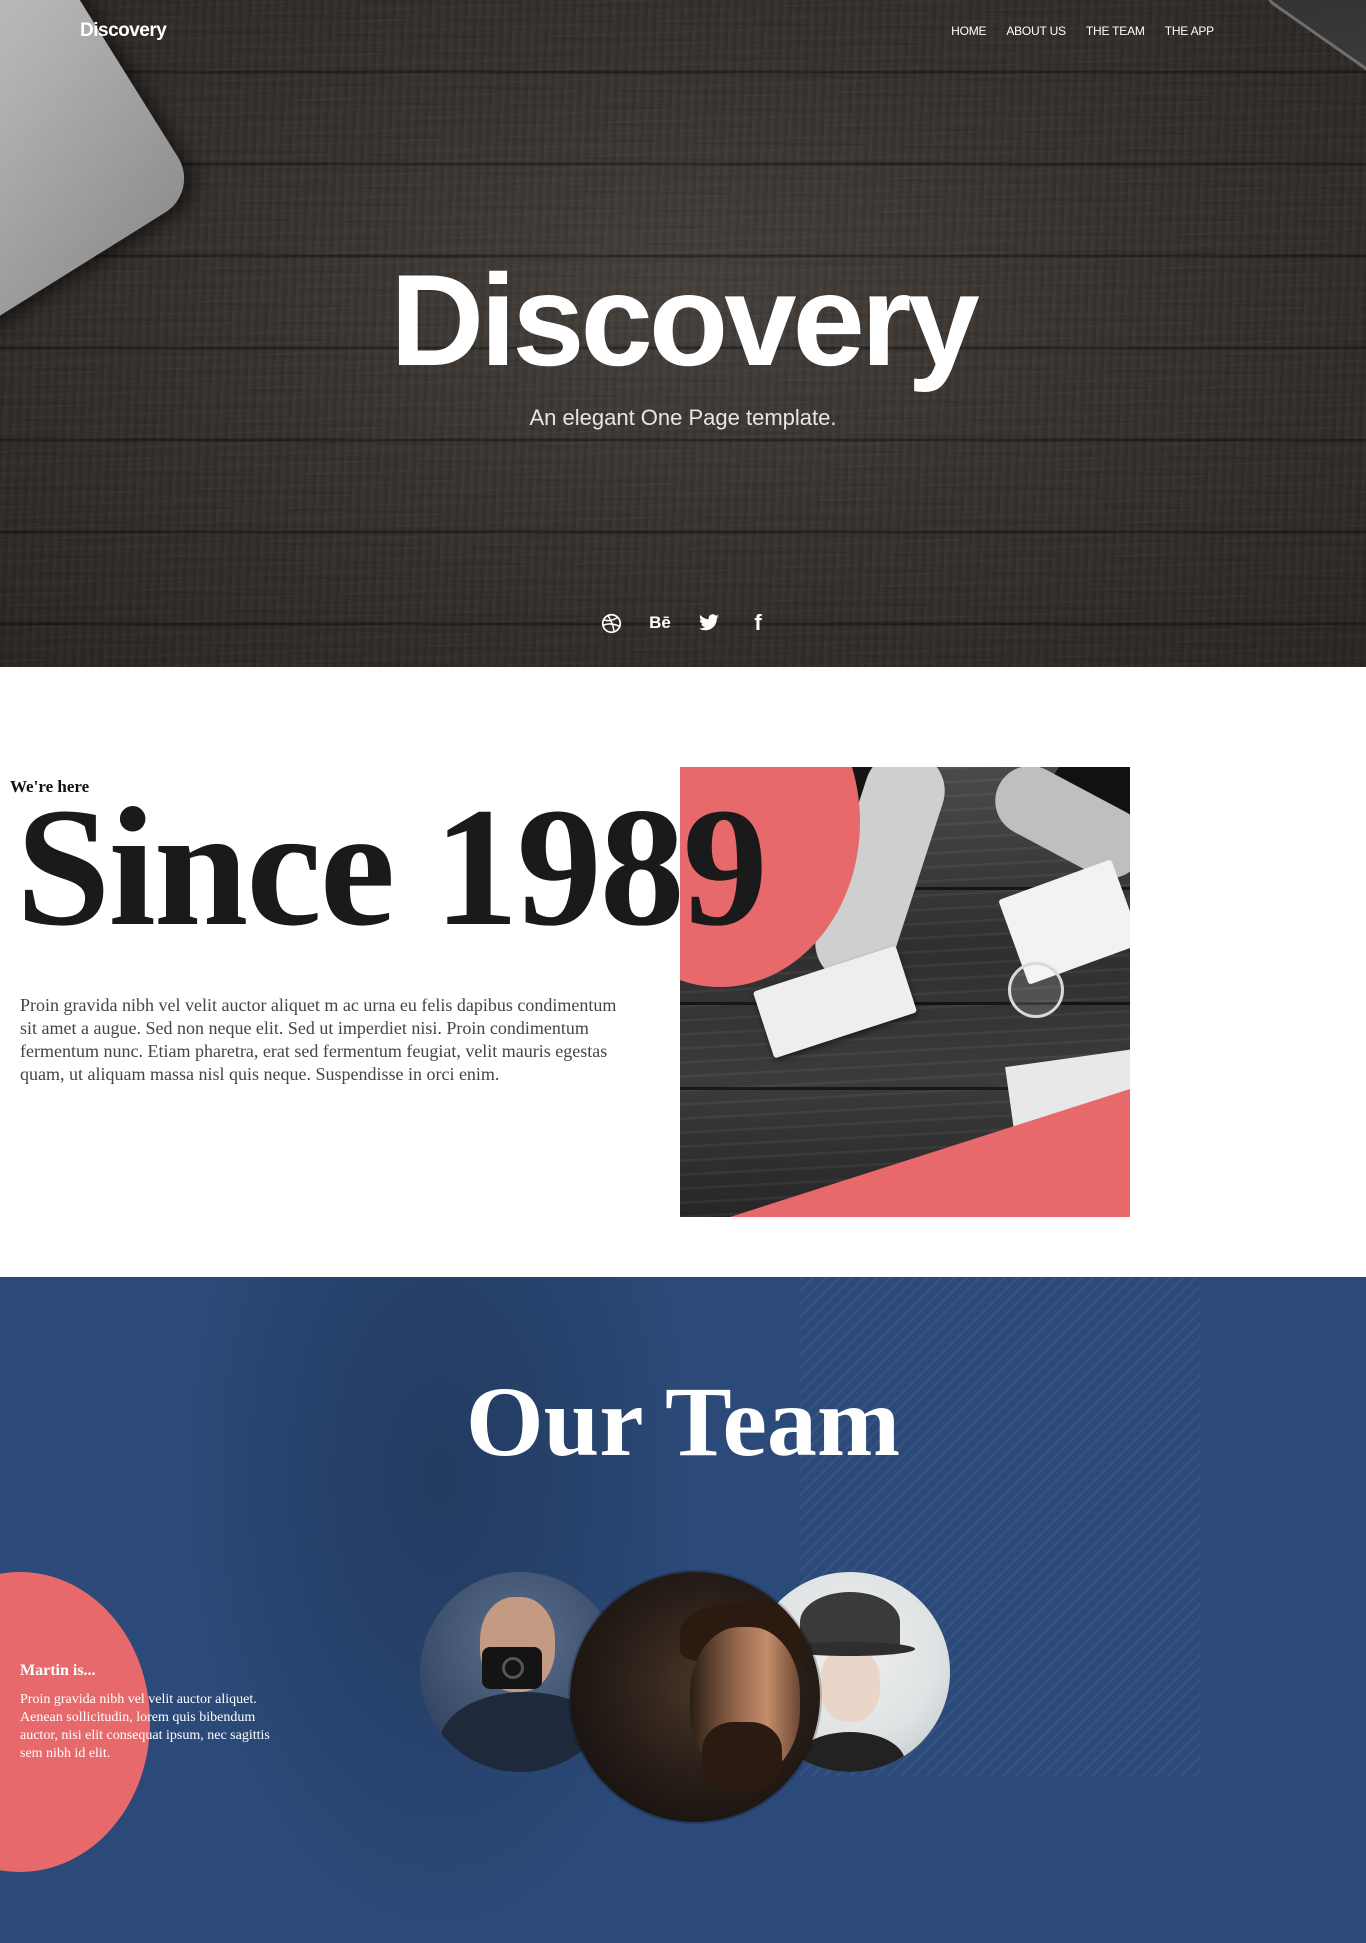 The height and width of the screenshot is (1943, 1366). Describe the element at coordinates (850, 1684) in the screenshot. I see `avatar-face` at that location.